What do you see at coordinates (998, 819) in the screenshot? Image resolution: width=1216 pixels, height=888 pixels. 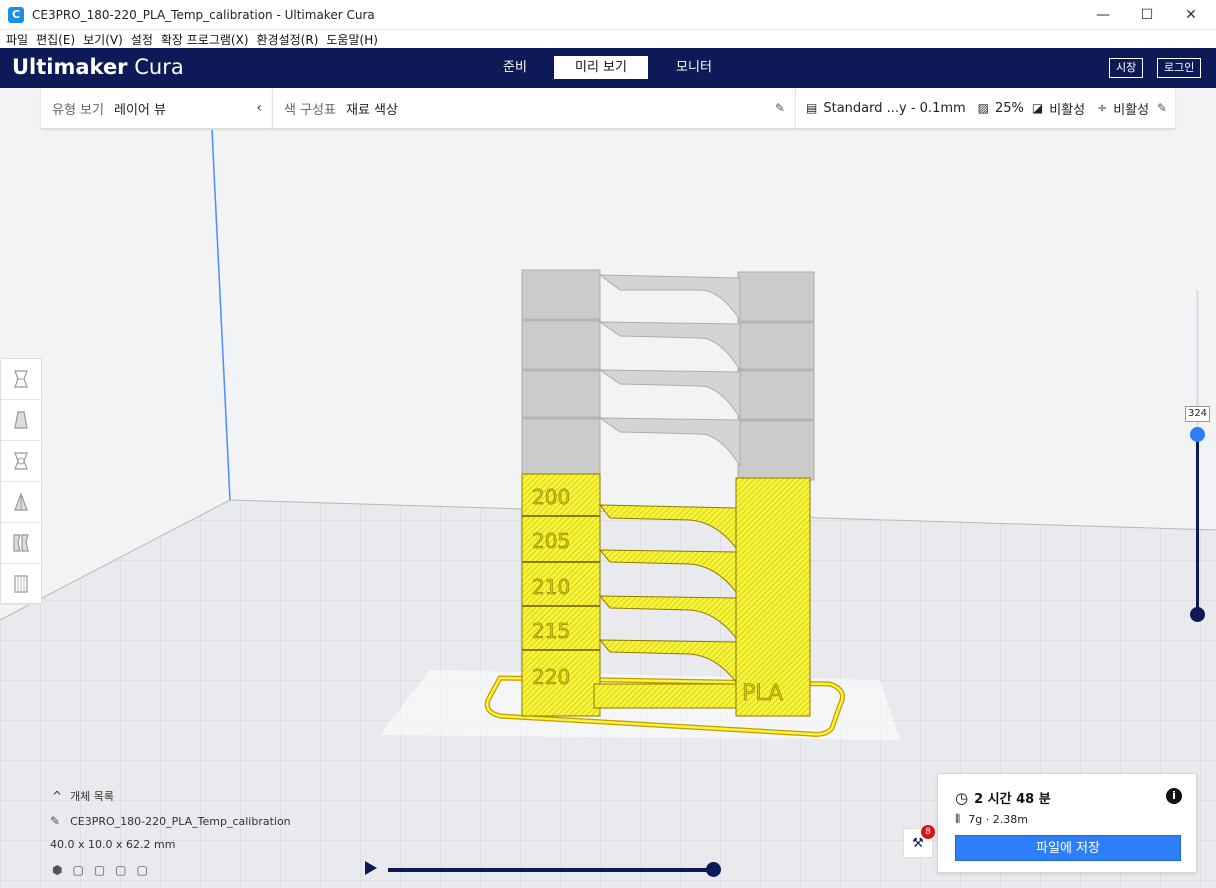 I see `material-usage: 7g · 2.38m` at bounding box center [998, 819].